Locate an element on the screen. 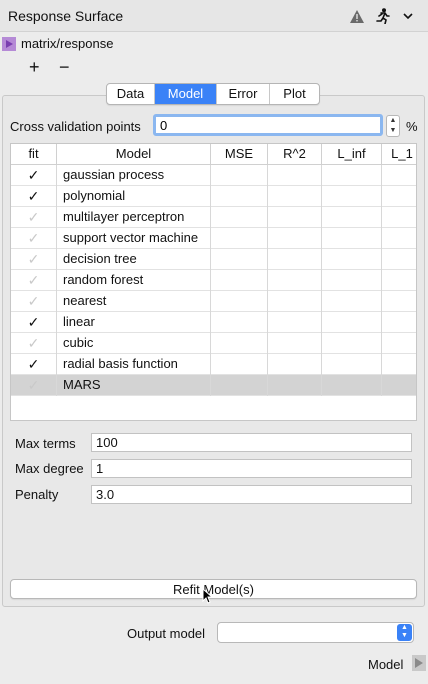  penalty-input: 3.0 is located at coordinates (251, 494).